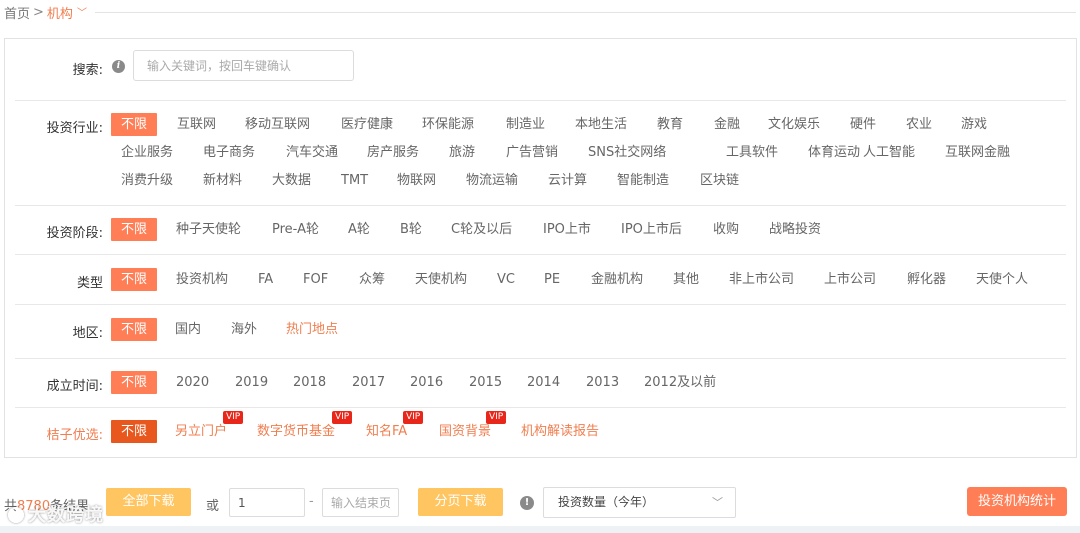 The image size is (1080, 533). What do you see at coordinates (66, 515) in the screenshot?
I see `watermark-text: 大数跨境` at bounding box center [66, 515].